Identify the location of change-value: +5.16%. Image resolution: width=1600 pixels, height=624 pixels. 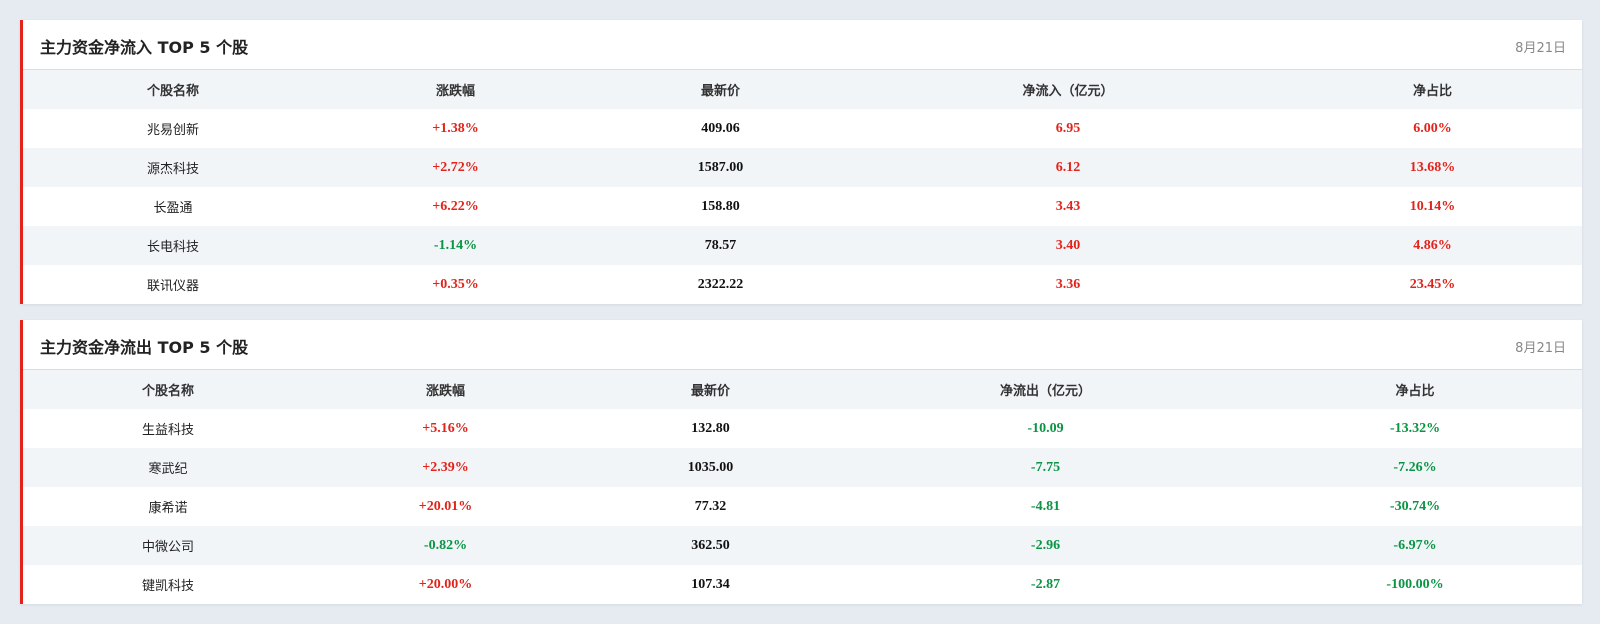
(445, 428).